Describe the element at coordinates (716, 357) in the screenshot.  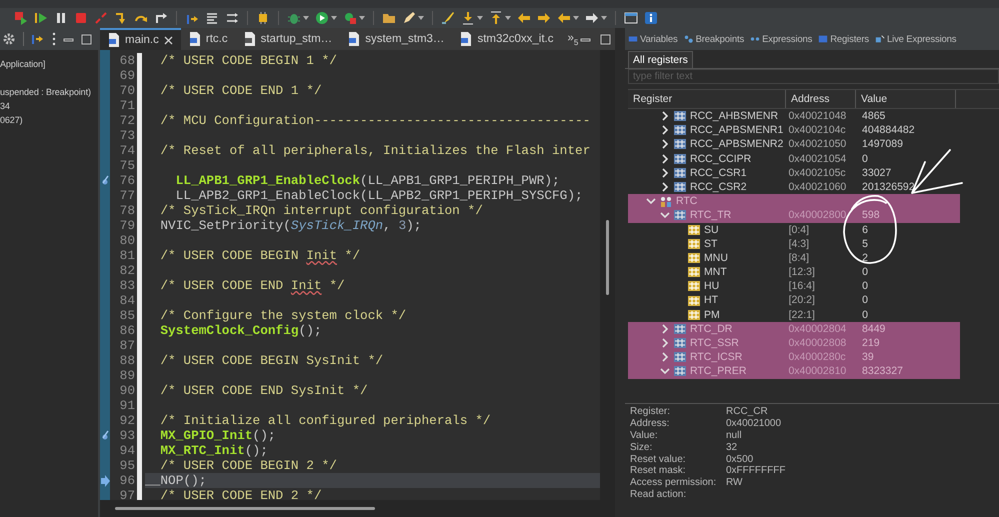
I see `register-name: RTC_ICSR` at that location.